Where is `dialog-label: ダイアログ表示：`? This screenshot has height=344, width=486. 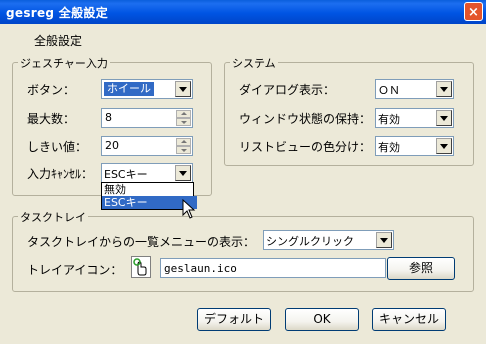 dialog-label: ダイアログ表示： is located at coordinates (287, 90).